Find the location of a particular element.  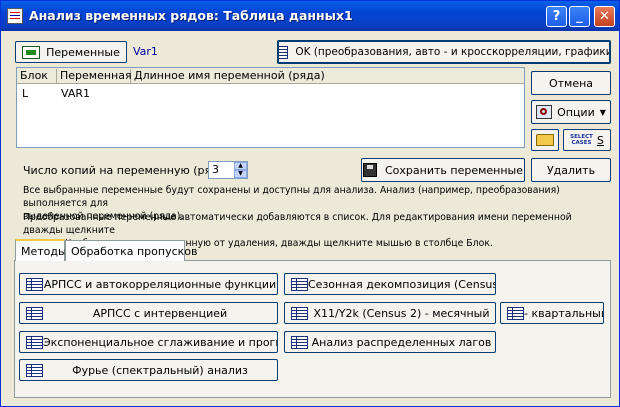

table-row: L VAR1 is located at coordinates (270, 93).